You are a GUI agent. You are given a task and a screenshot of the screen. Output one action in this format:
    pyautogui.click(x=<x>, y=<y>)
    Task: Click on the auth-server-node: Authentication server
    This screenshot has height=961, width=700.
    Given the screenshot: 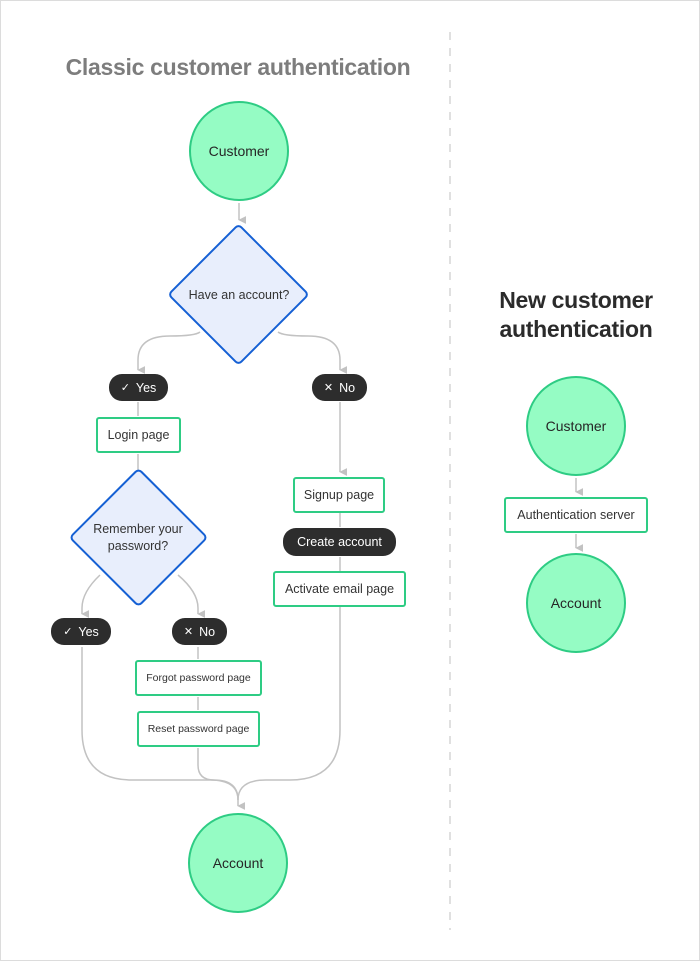 What is the action you would take?
    pyautogui.click(x=576, y=515)
    